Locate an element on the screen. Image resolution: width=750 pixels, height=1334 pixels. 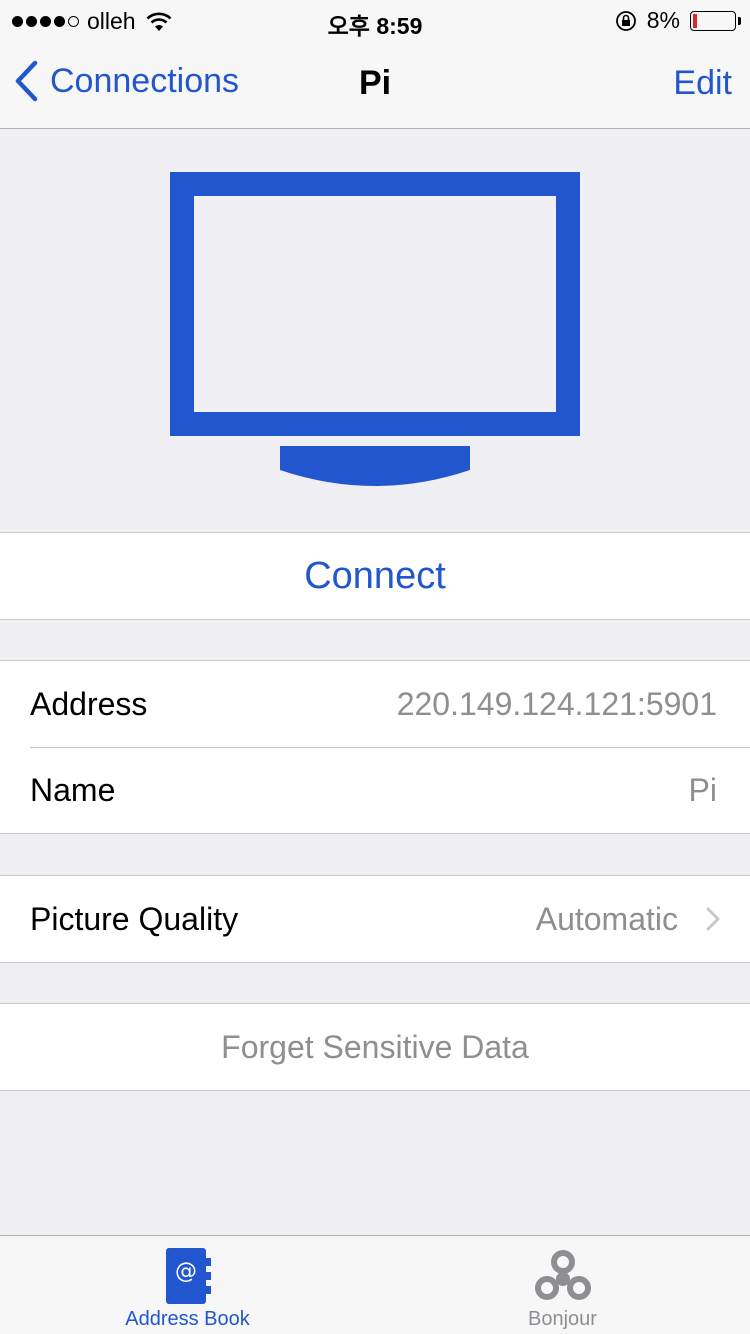
address-row: Address 220.149.124.121:5901 is located at coordinates (375, 704).